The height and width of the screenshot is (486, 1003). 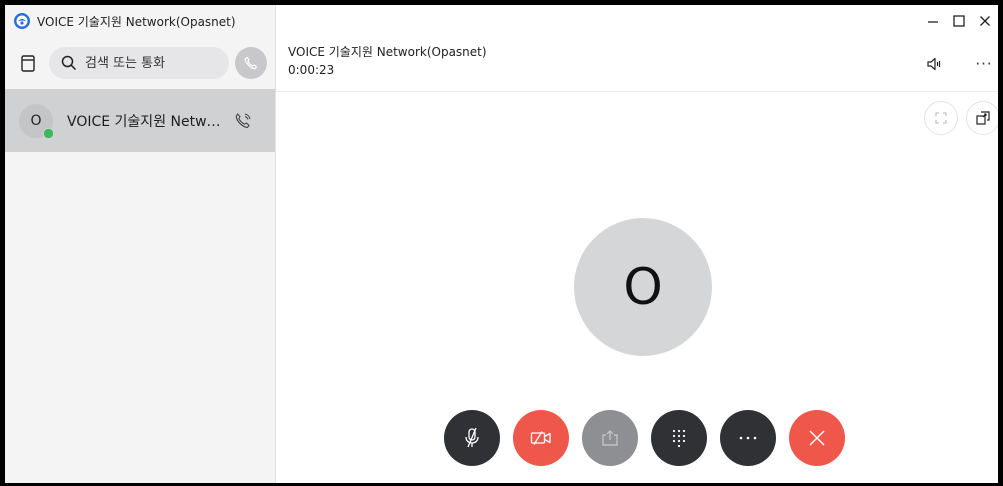 I want to click on share-screen-button, so click(x=610, y=438).